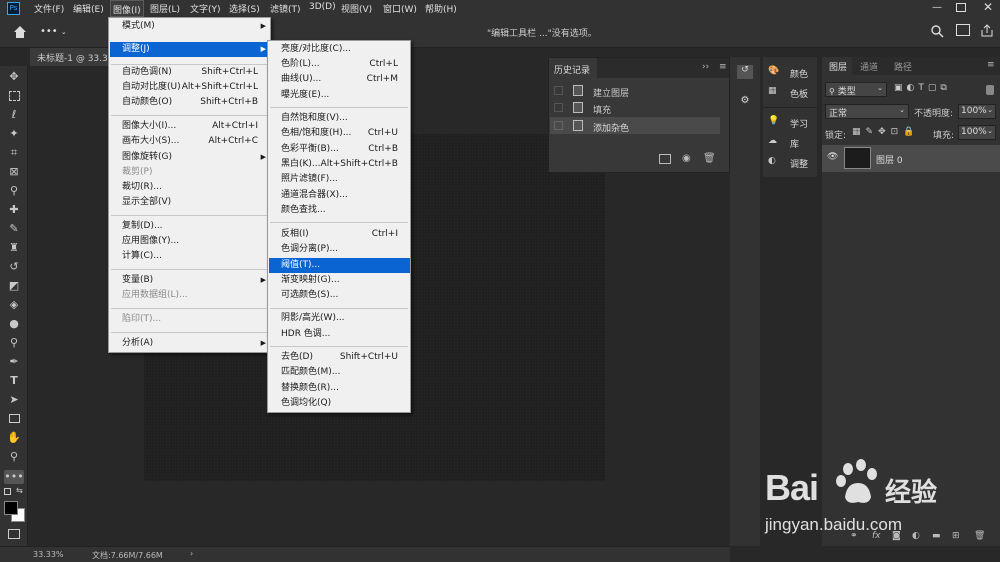  I want to click on history-step-active: 添加杂色, so click(635, 125).